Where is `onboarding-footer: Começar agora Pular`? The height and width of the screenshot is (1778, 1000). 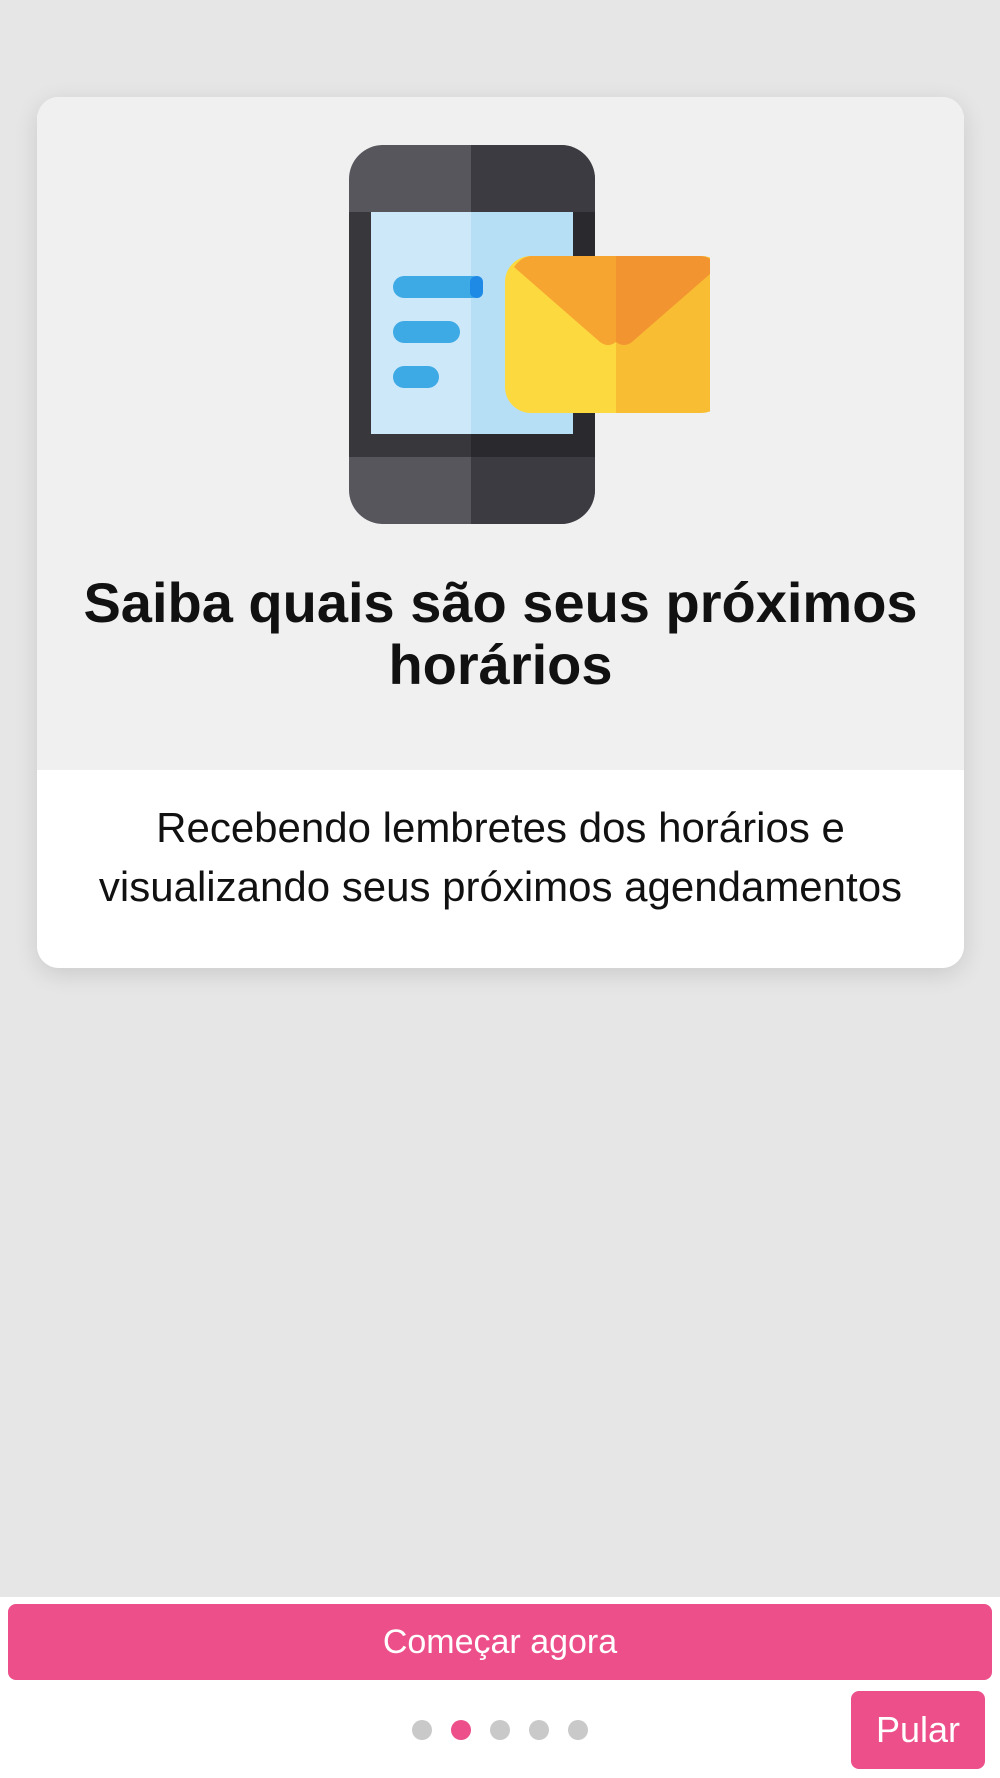 onboarding-footer: Começar agora Pular is located at coordinates (500, 1687).